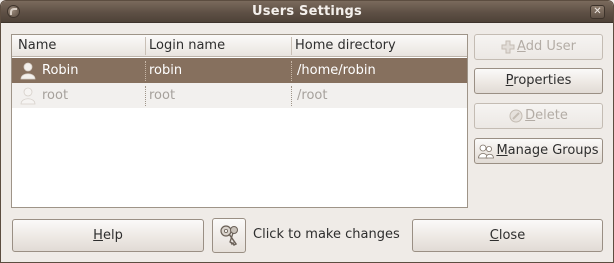 Image resolution: width=614 pixels, height=263 pixels. I want to click on user-login: robin, so click(166, 70).